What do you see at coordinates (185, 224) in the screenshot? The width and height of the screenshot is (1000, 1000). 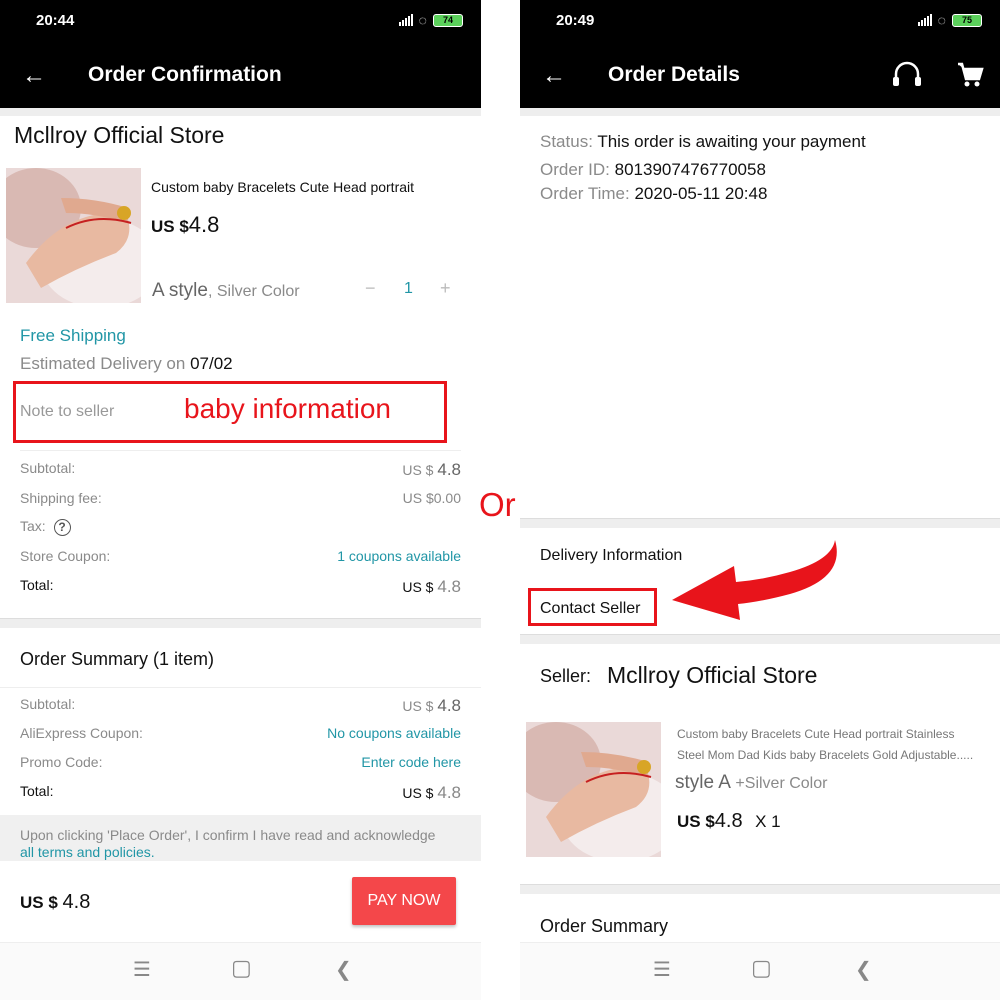 I see `product-price: US $4.8` at bounding box center [185, 224].